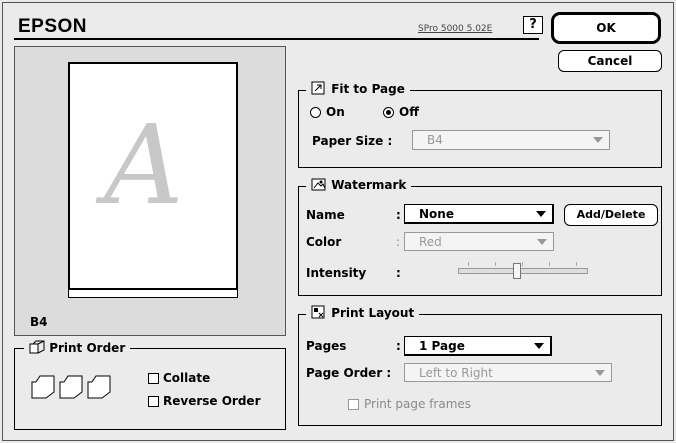 Image resolution: width=676 pixels, height=443 pixels. What do you see at coordinates (363, 313) in the screenshot?
I see `print-layout-title: Print Layout` at bounding box center [363, 313].